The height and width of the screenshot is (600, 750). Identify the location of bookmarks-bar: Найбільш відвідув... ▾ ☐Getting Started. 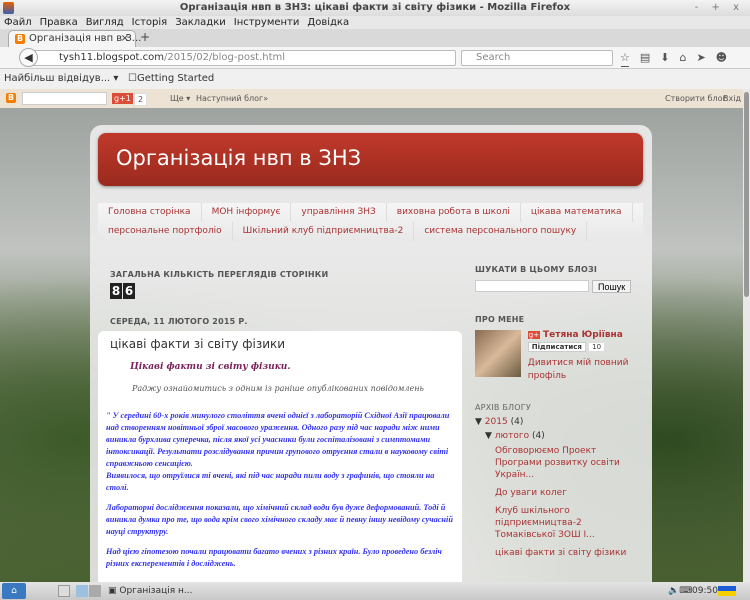
(375, 79).